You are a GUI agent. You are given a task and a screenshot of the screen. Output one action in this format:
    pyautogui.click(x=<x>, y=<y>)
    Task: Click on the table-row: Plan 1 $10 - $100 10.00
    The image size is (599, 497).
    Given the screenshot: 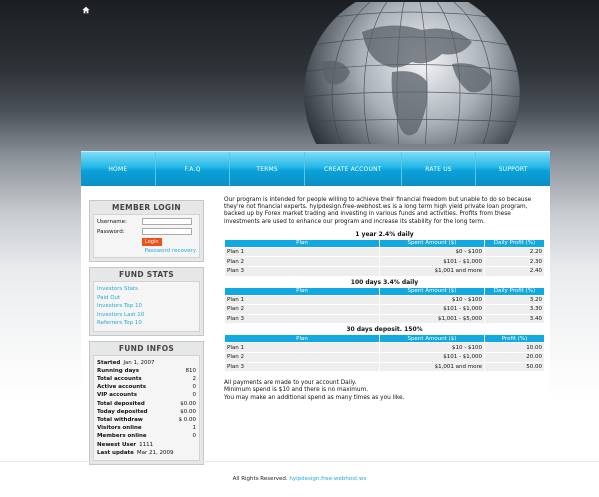 What is the action you would take?
    pyautogui.click(x=384, y=347)
    